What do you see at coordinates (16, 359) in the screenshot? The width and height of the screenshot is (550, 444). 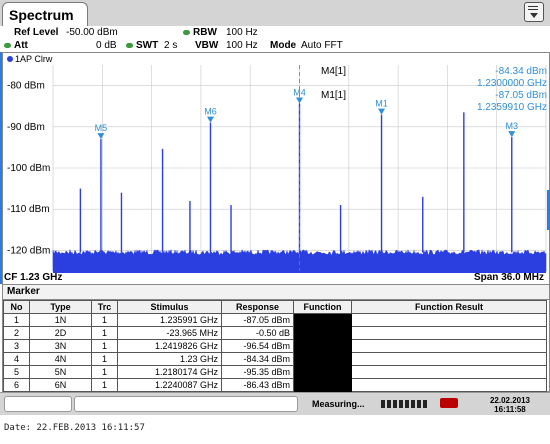 I see `table-cell: 4` at bounding box center [16, 359].